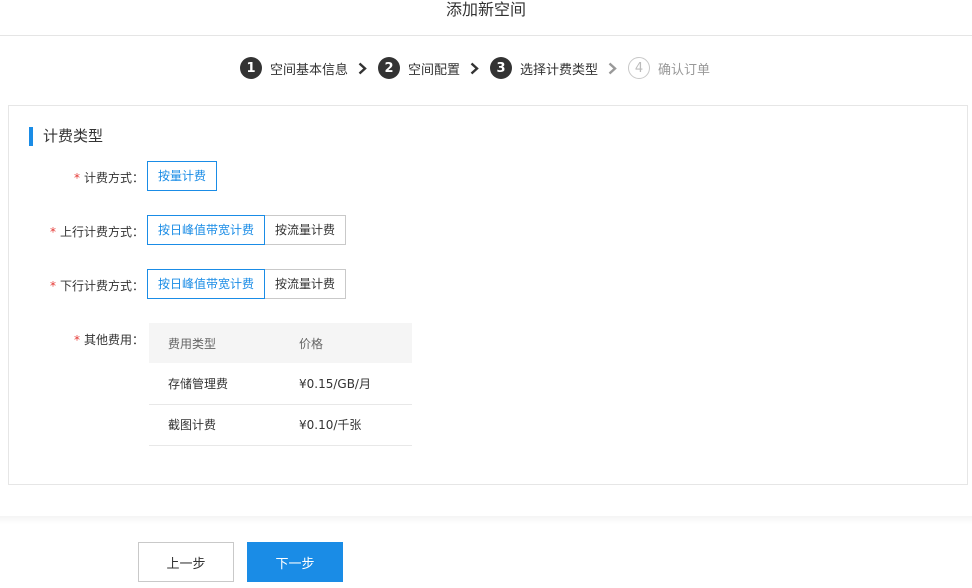 This screenshot has width=972, height=588. What do you see at coordinates (206, 230) in the screenshot?
I see `upstream-option-peak-bandwidth: 按日峰值带宽计费` at bounding box center [206, 230].